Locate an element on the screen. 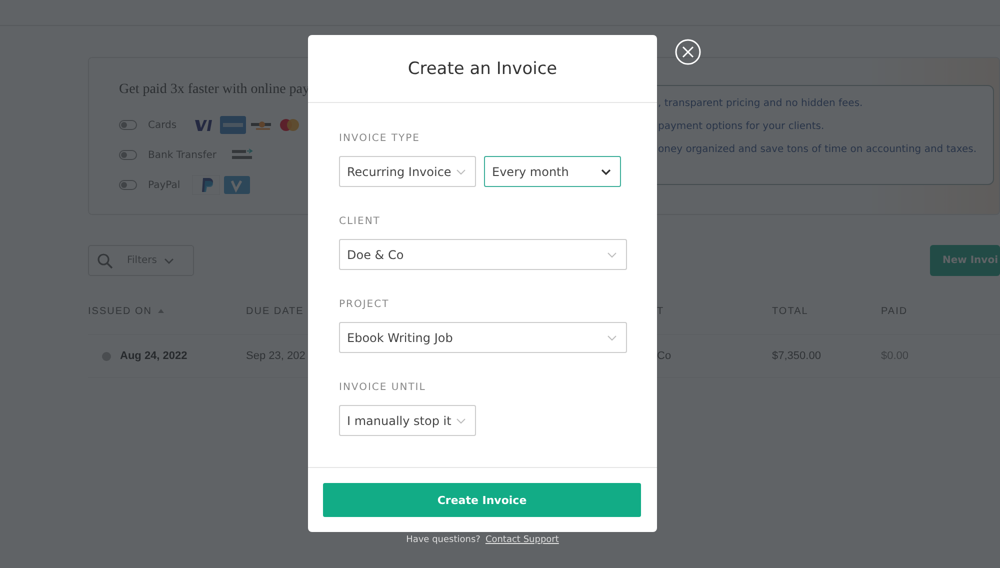 This screenshot has width=1000, height=568. benefit-text: payment options for your clients. is located at coordinates (742, 127).